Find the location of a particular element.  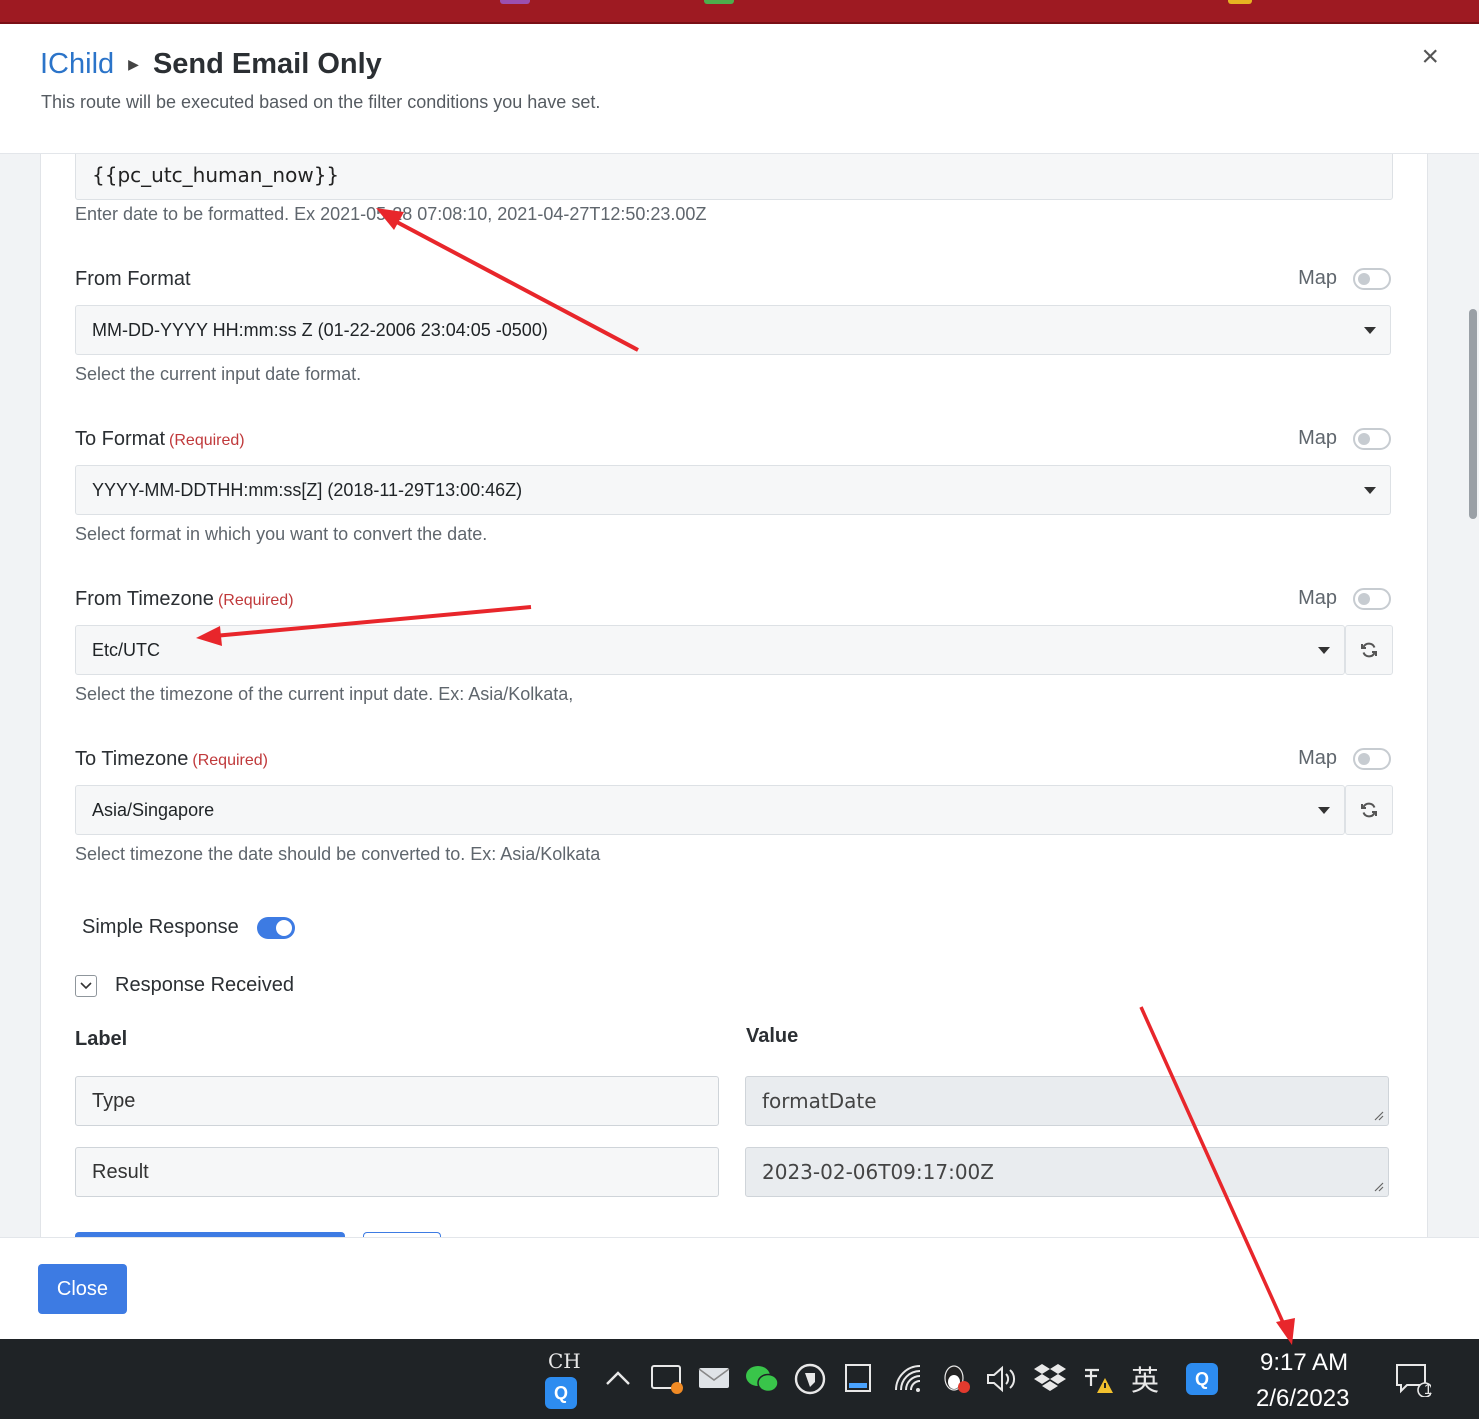

date-input: {{pc_utc_human_now}} is located at coordinates (734, 177).